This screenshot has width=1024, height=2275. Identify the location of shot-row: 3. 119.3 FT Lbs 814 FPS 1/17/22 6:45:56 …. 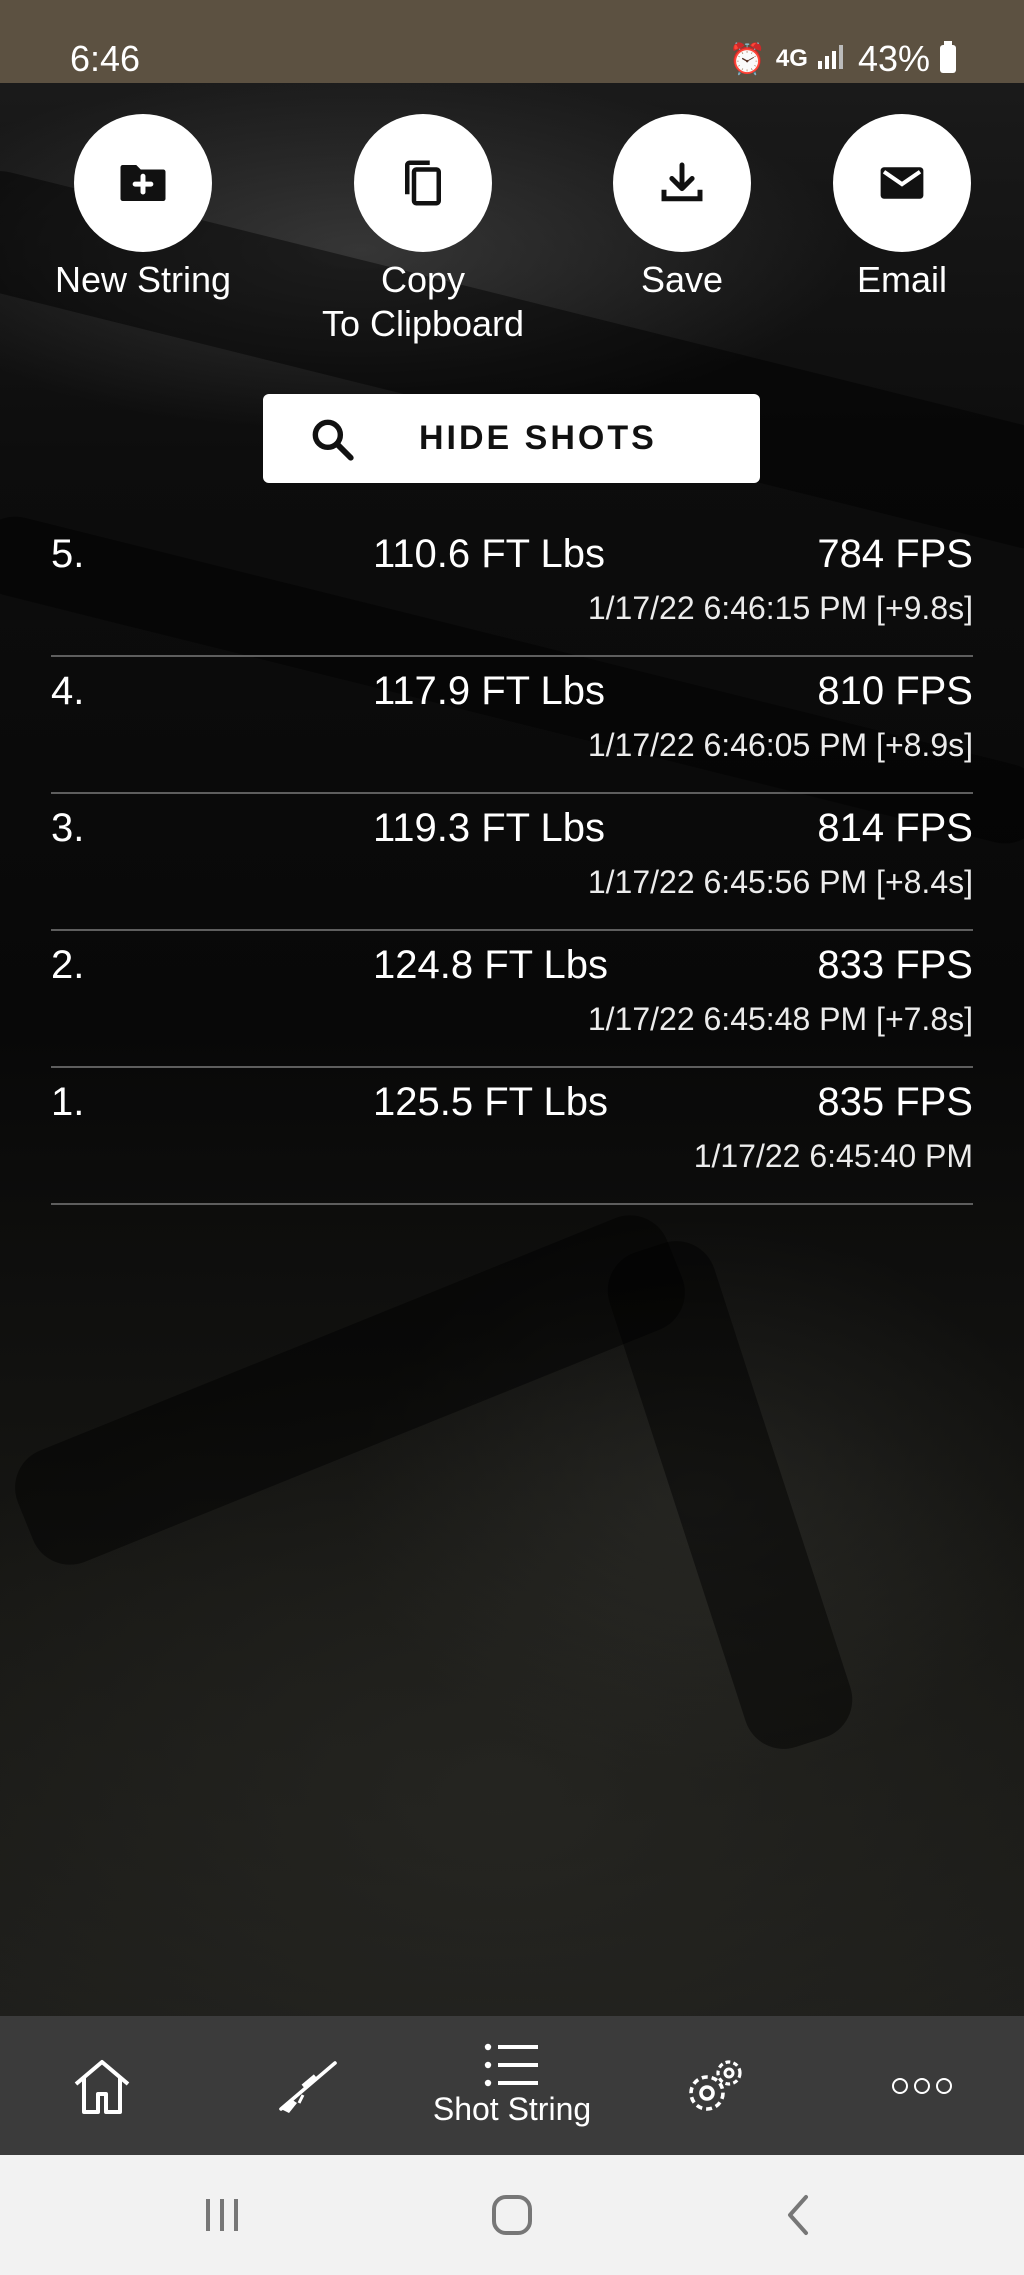
(512, 862).